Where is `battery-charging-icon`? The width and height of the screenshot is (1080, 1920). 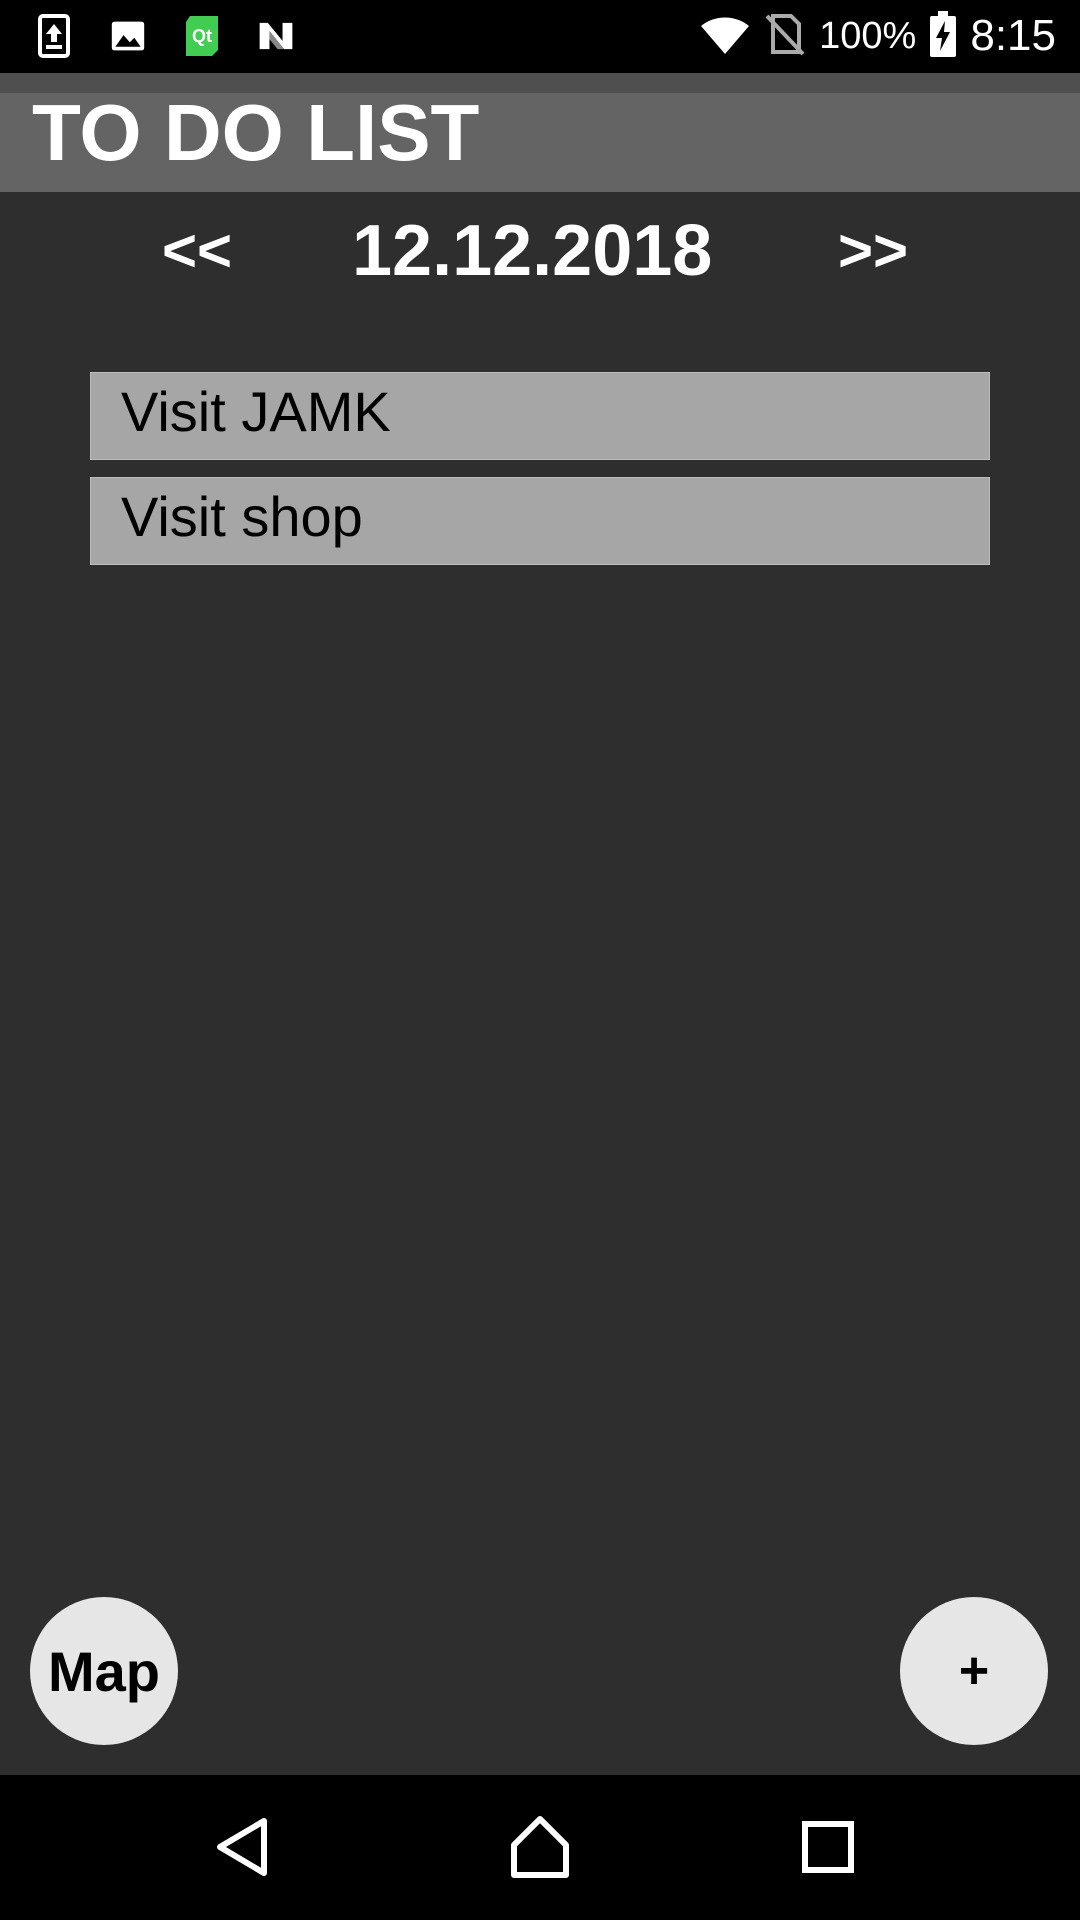
battery-charging-icon is located at coordinates (943, 36).